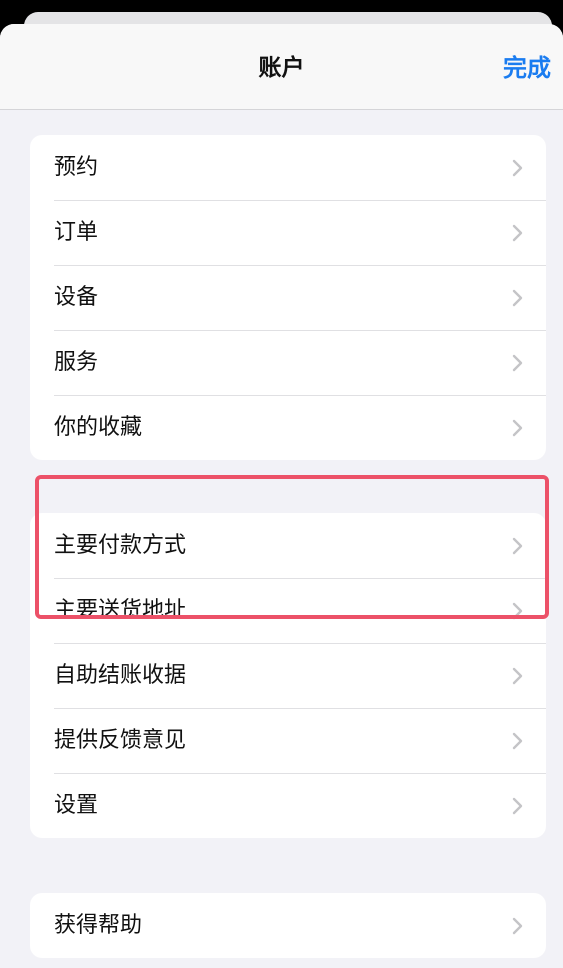 The width and height of the screenshot is (563, 968). I want to click on list-item-self-checkout-receipts: 自助结账收据, so click(288, 675).